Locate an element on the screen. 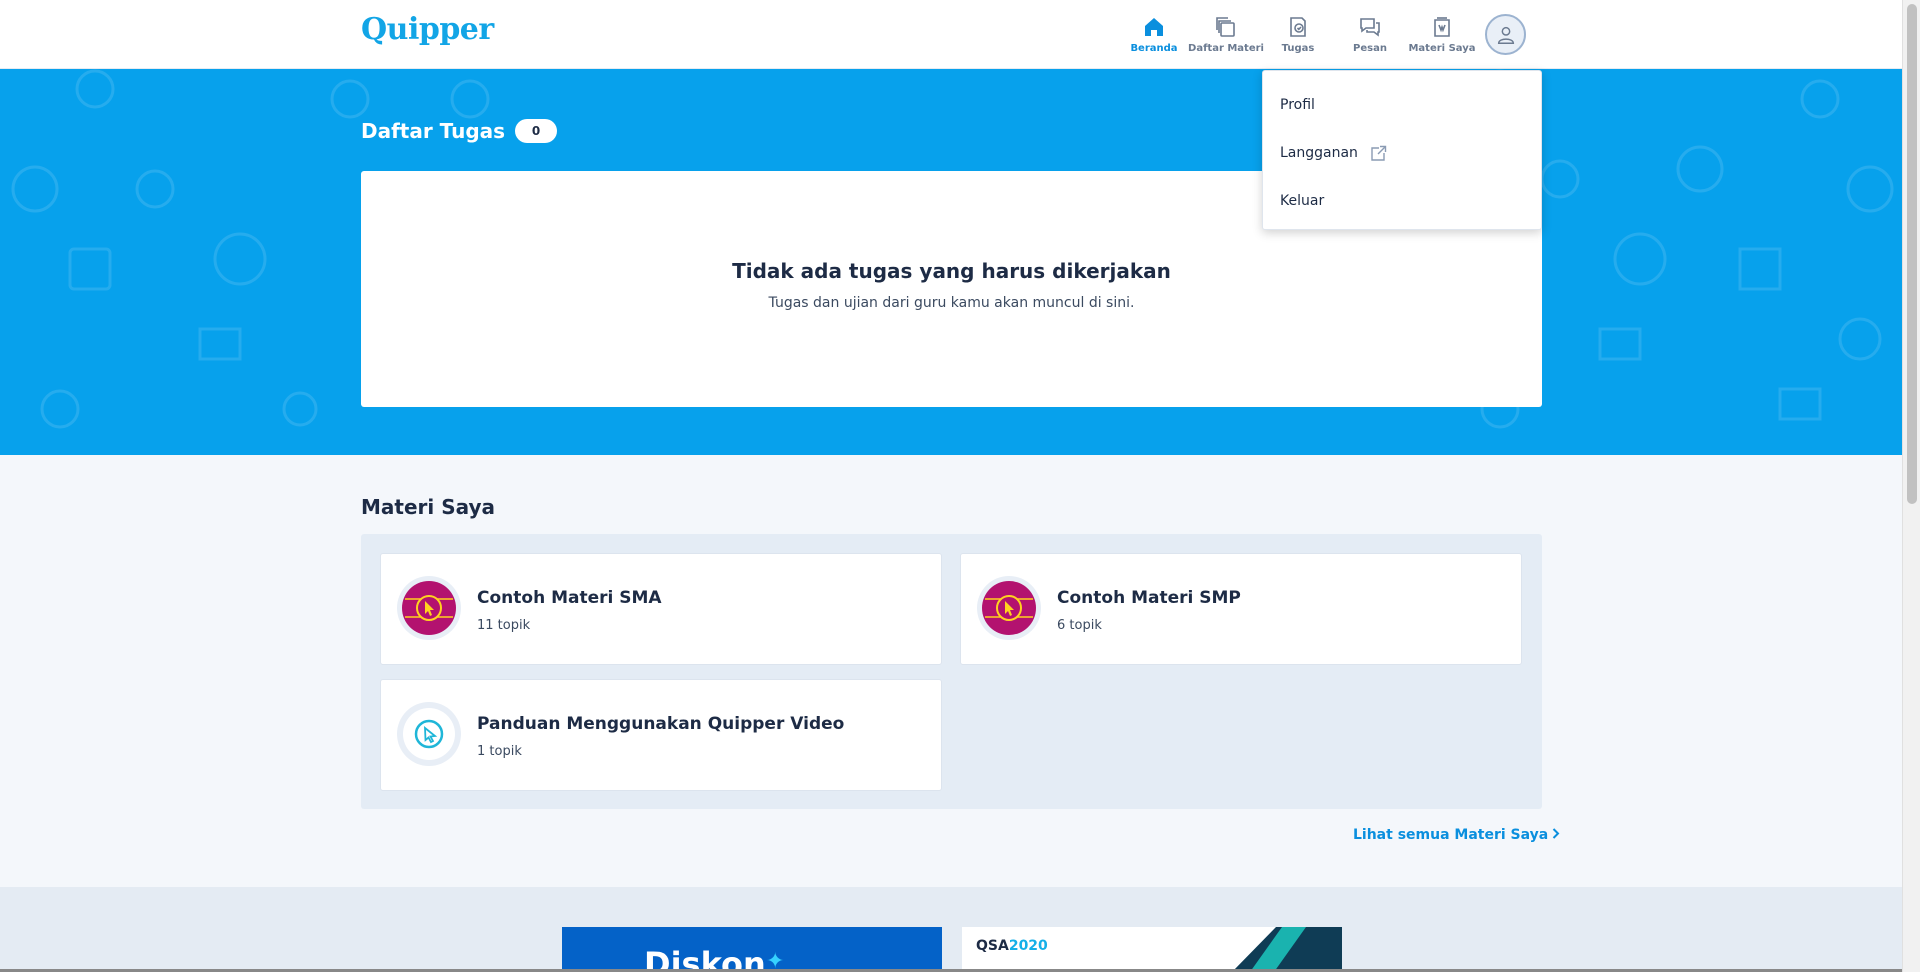  nav-daftar-materi: Daftar Materi is located at coordinates (1226, 34).